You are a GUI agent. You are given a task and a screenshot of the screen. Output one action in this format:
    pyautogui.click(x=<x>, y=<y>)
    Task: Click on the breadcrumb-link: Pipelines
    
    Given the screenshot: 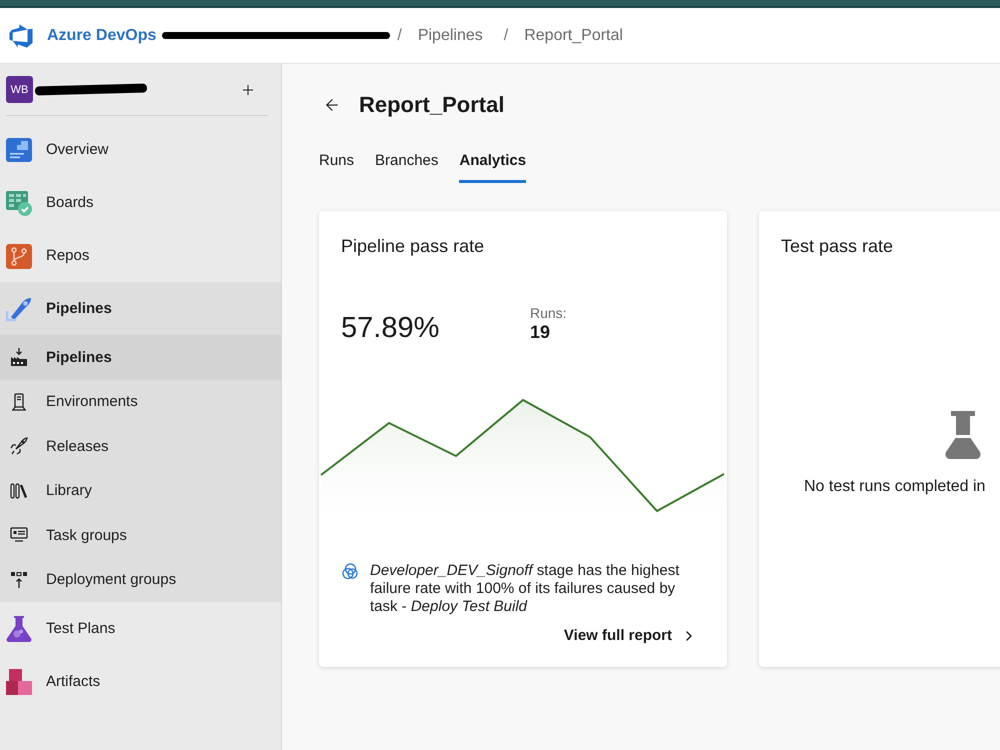 What is the action you would take?
    pyautogui.click(x=450, y=35)
    